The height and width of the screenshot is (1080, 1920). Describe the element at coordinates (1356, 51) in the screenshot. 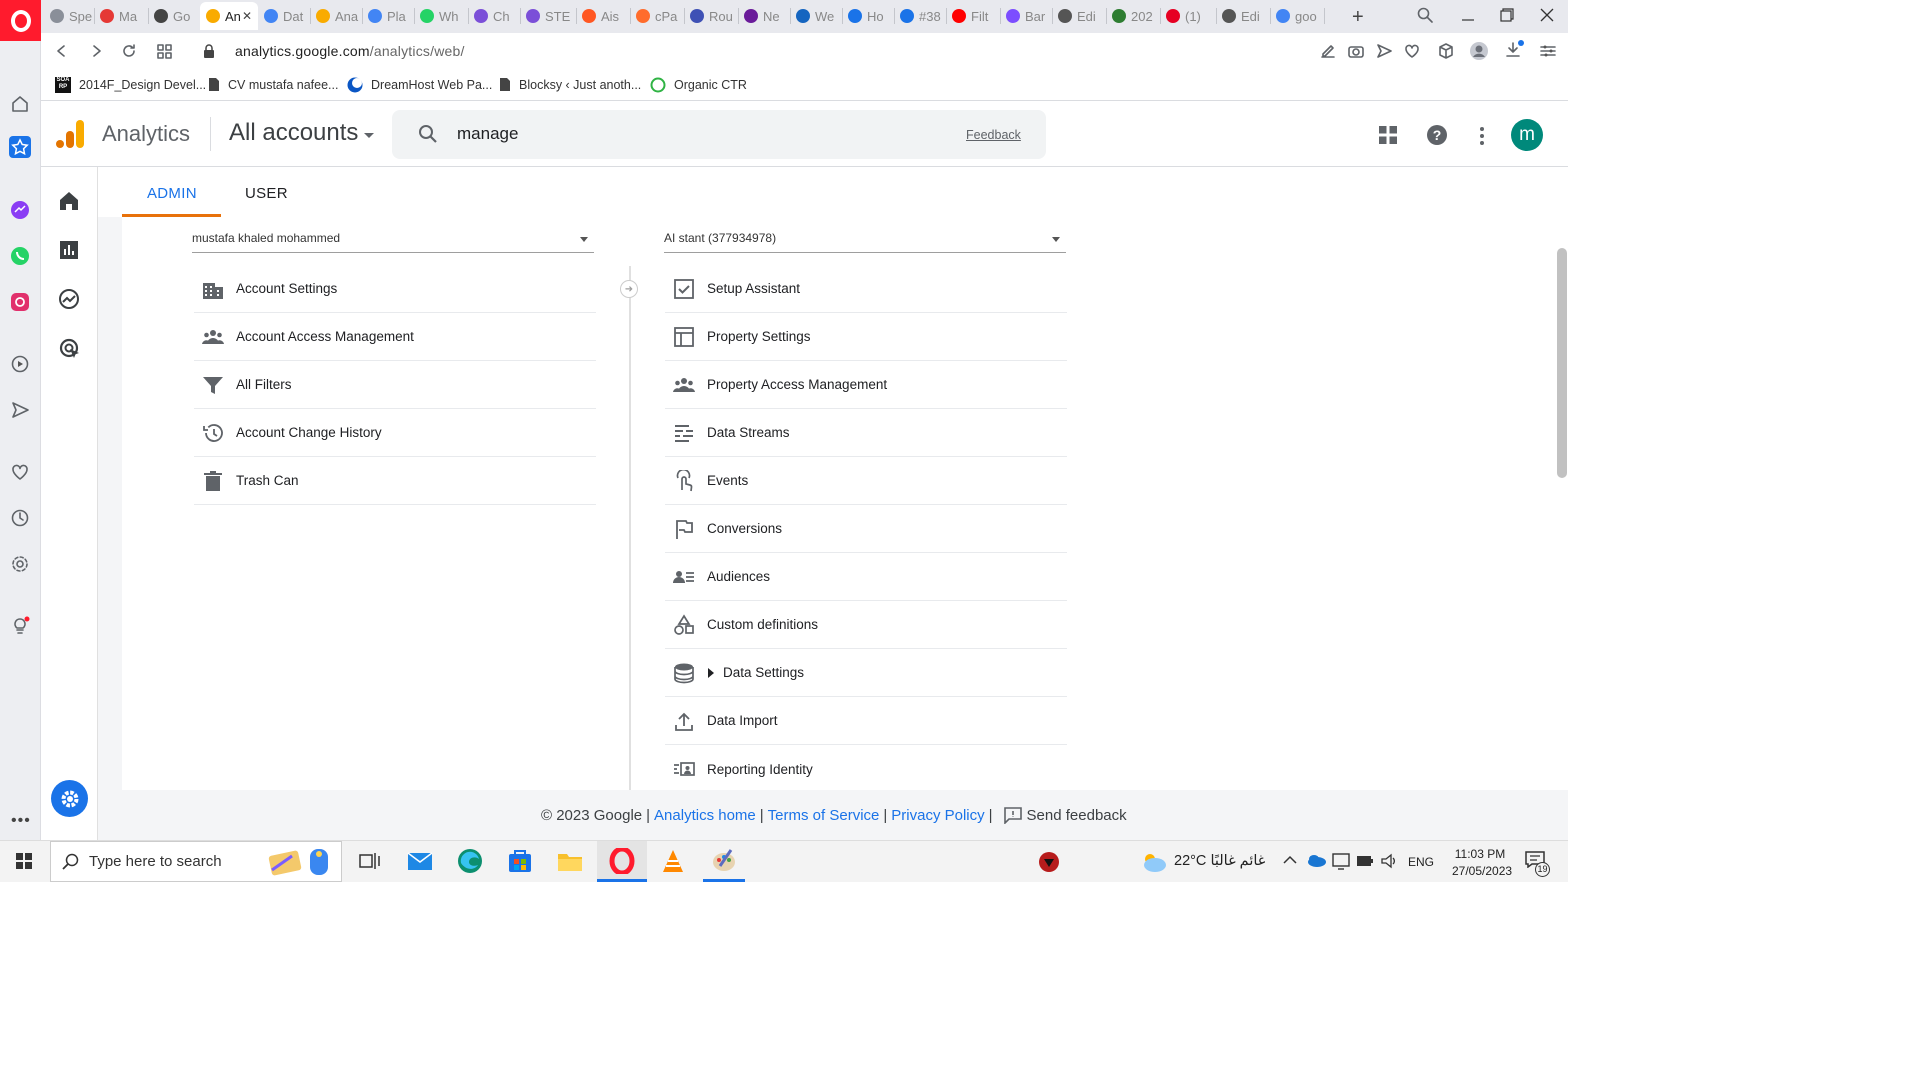

I see `snapshot-icon` at that location.